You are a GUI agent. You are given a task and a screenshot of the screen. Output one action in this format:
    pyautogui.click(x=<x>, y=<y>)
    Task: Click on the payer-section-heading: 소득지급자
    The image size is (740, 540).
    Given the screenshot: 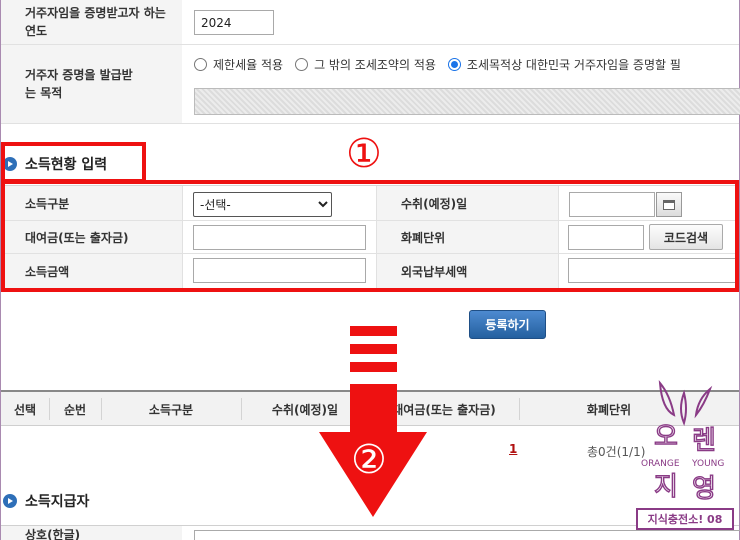 What is the action you would take?
    pyautogui.click(x=46, y=501)
    